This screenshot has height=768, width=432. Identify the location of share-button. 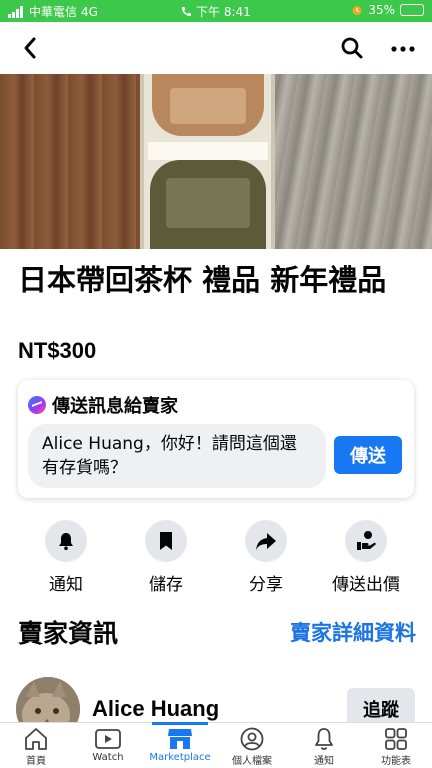
(266, 541).